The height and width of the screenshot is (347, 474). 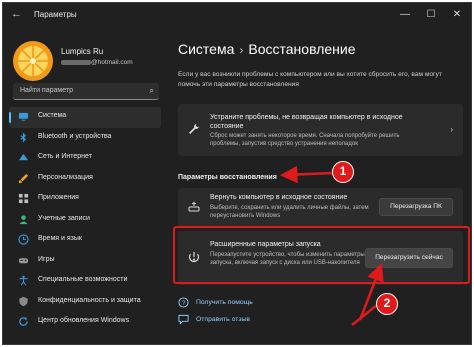 I want to click on annotation-badge-2: 2, so click(x=387, y=304).